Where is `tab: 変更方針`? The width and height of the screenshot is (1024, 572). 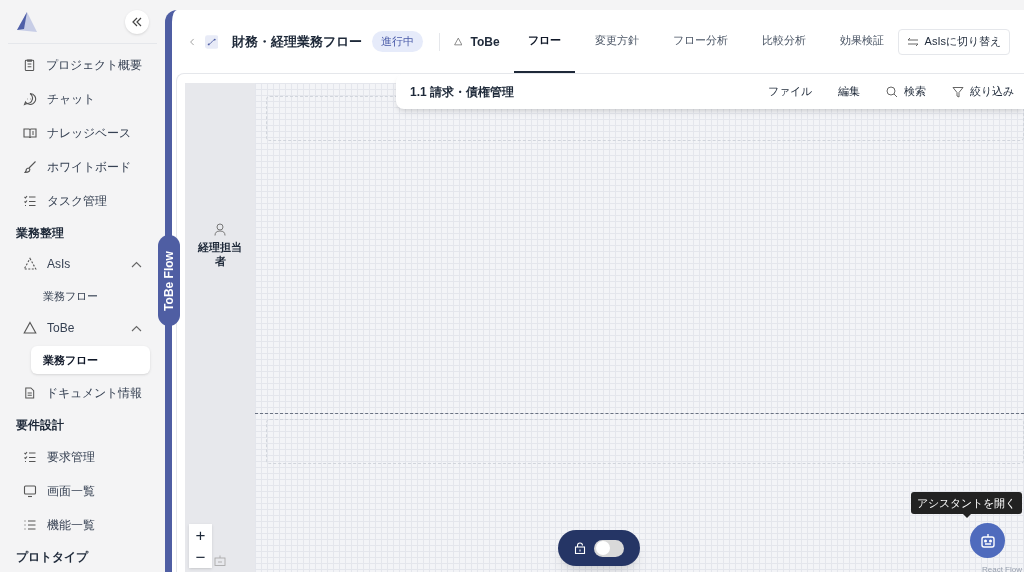 tab: 変更方針 is located at coordinates (616, 41).